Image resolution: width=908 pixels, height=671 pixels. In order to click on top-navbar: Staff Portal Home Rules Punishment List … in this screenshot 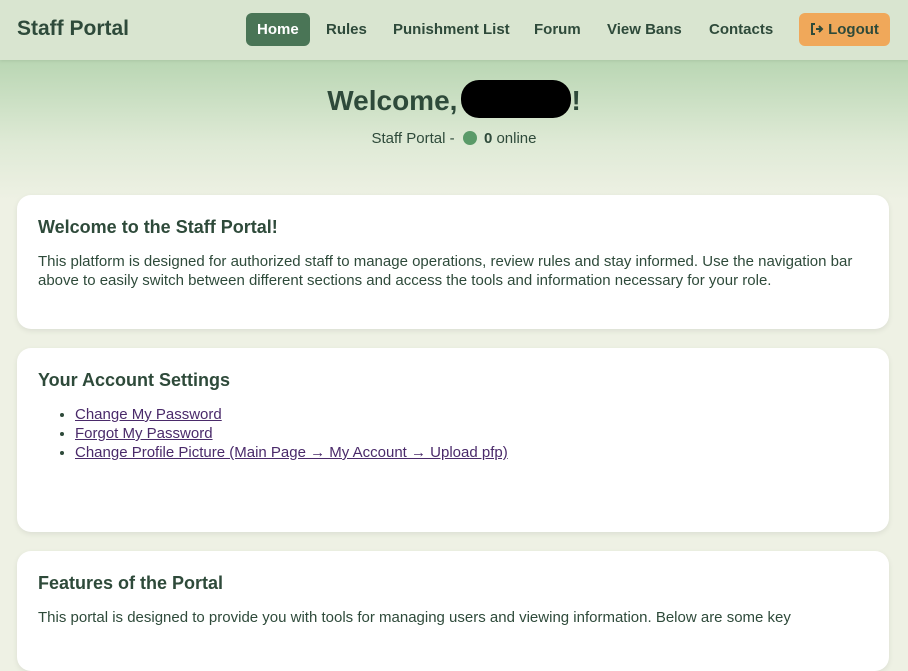, I will do `click(454, 30)`.